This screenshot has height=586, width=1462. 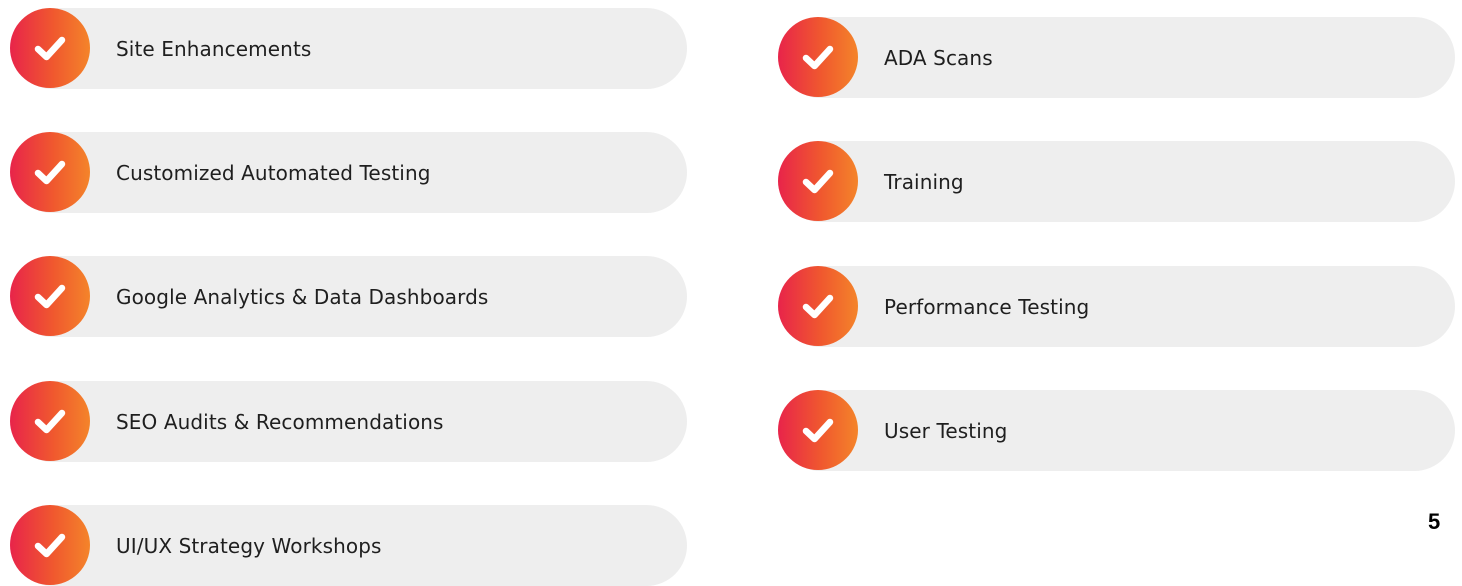 What do you see at coordinates (946, 430) in the screenshot?
I see `service-item-label: User Testing` at bounding box center [946, 430].